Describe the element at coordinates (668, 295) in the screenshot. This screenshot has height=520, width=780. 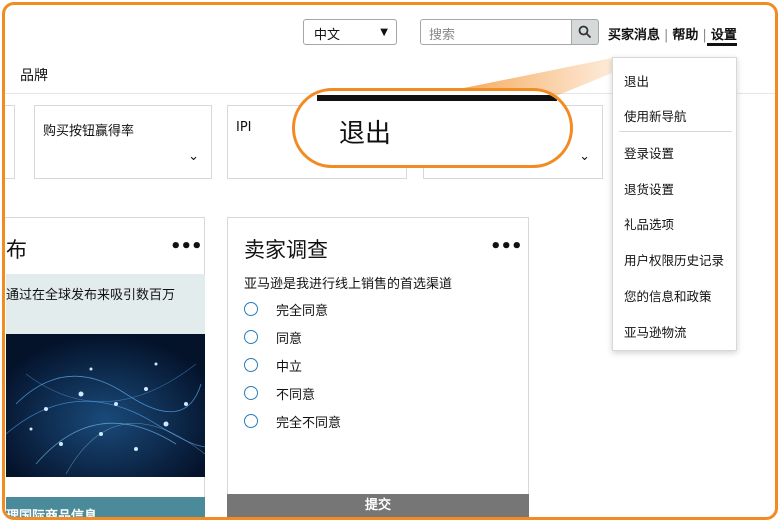
I see `menu-item-info-and-policies: 您的信息和政策` at that location.